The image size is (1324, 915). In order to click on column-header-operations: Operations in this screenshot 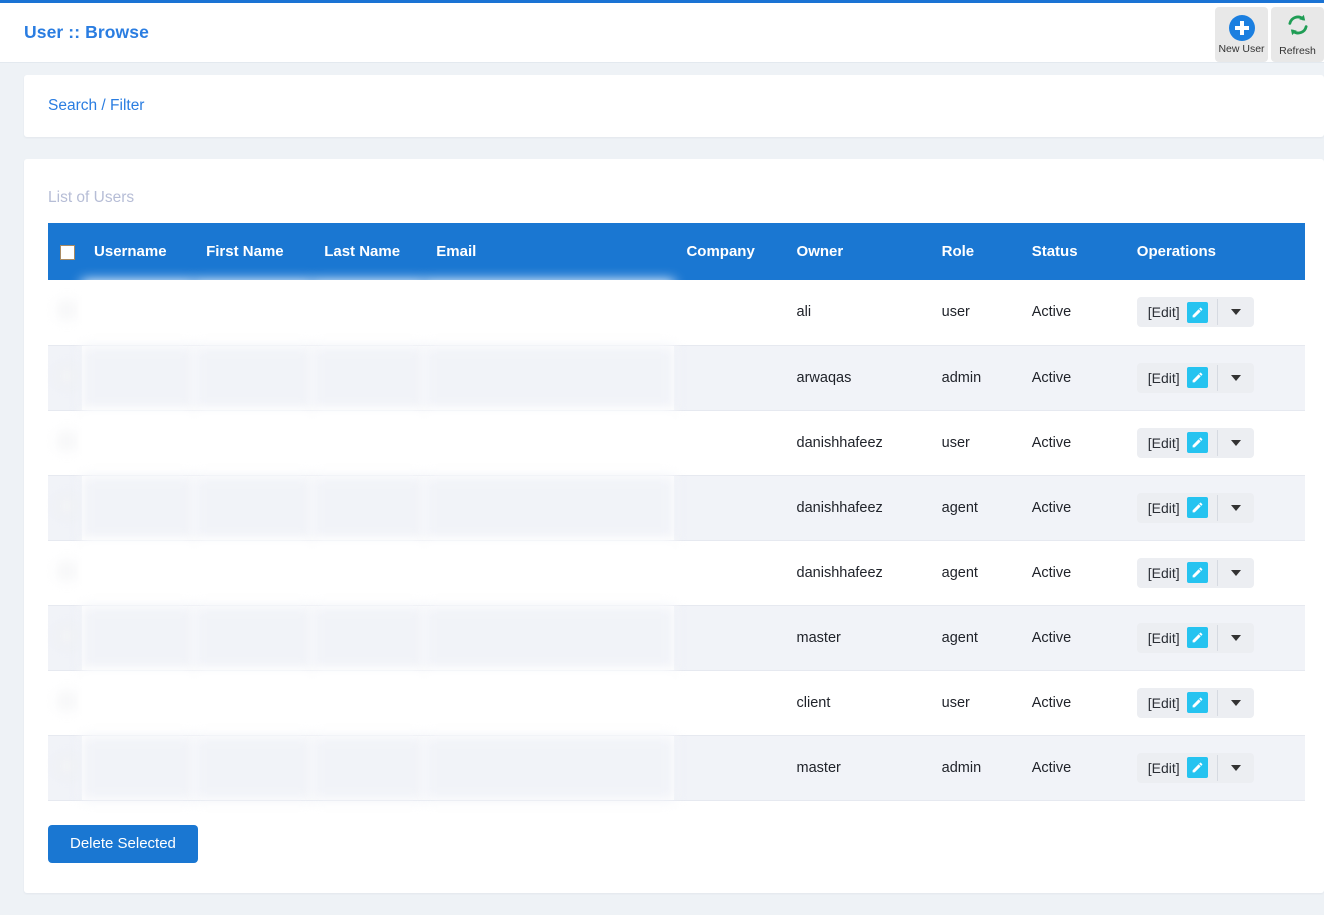, I will do `click(1214, 251)`.